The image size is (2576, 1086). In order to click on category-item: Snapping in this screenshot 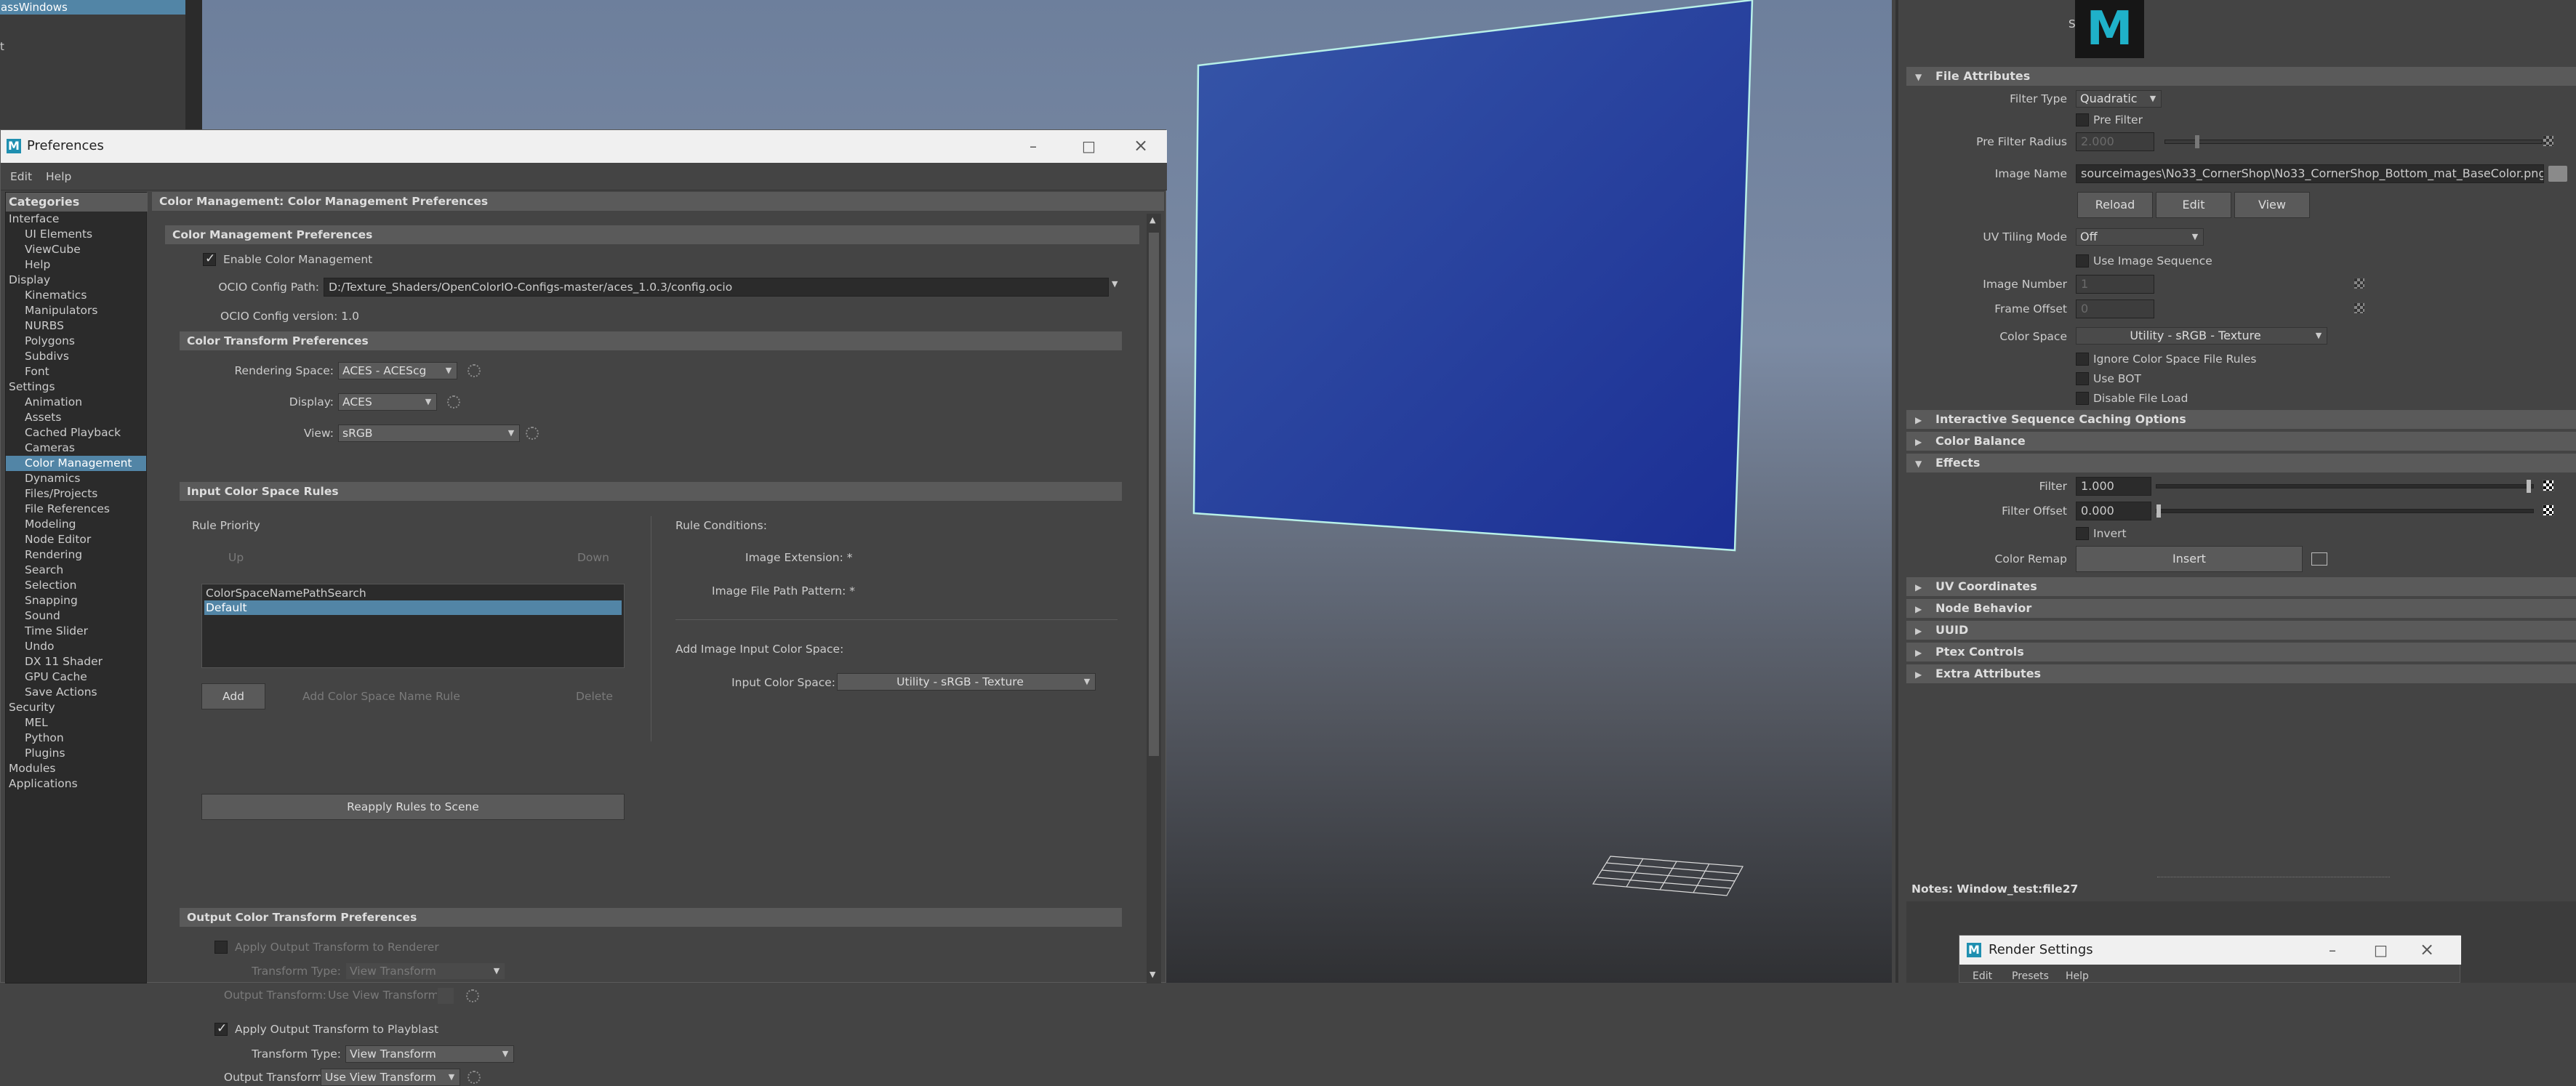, I will do `click(76, 600)`.